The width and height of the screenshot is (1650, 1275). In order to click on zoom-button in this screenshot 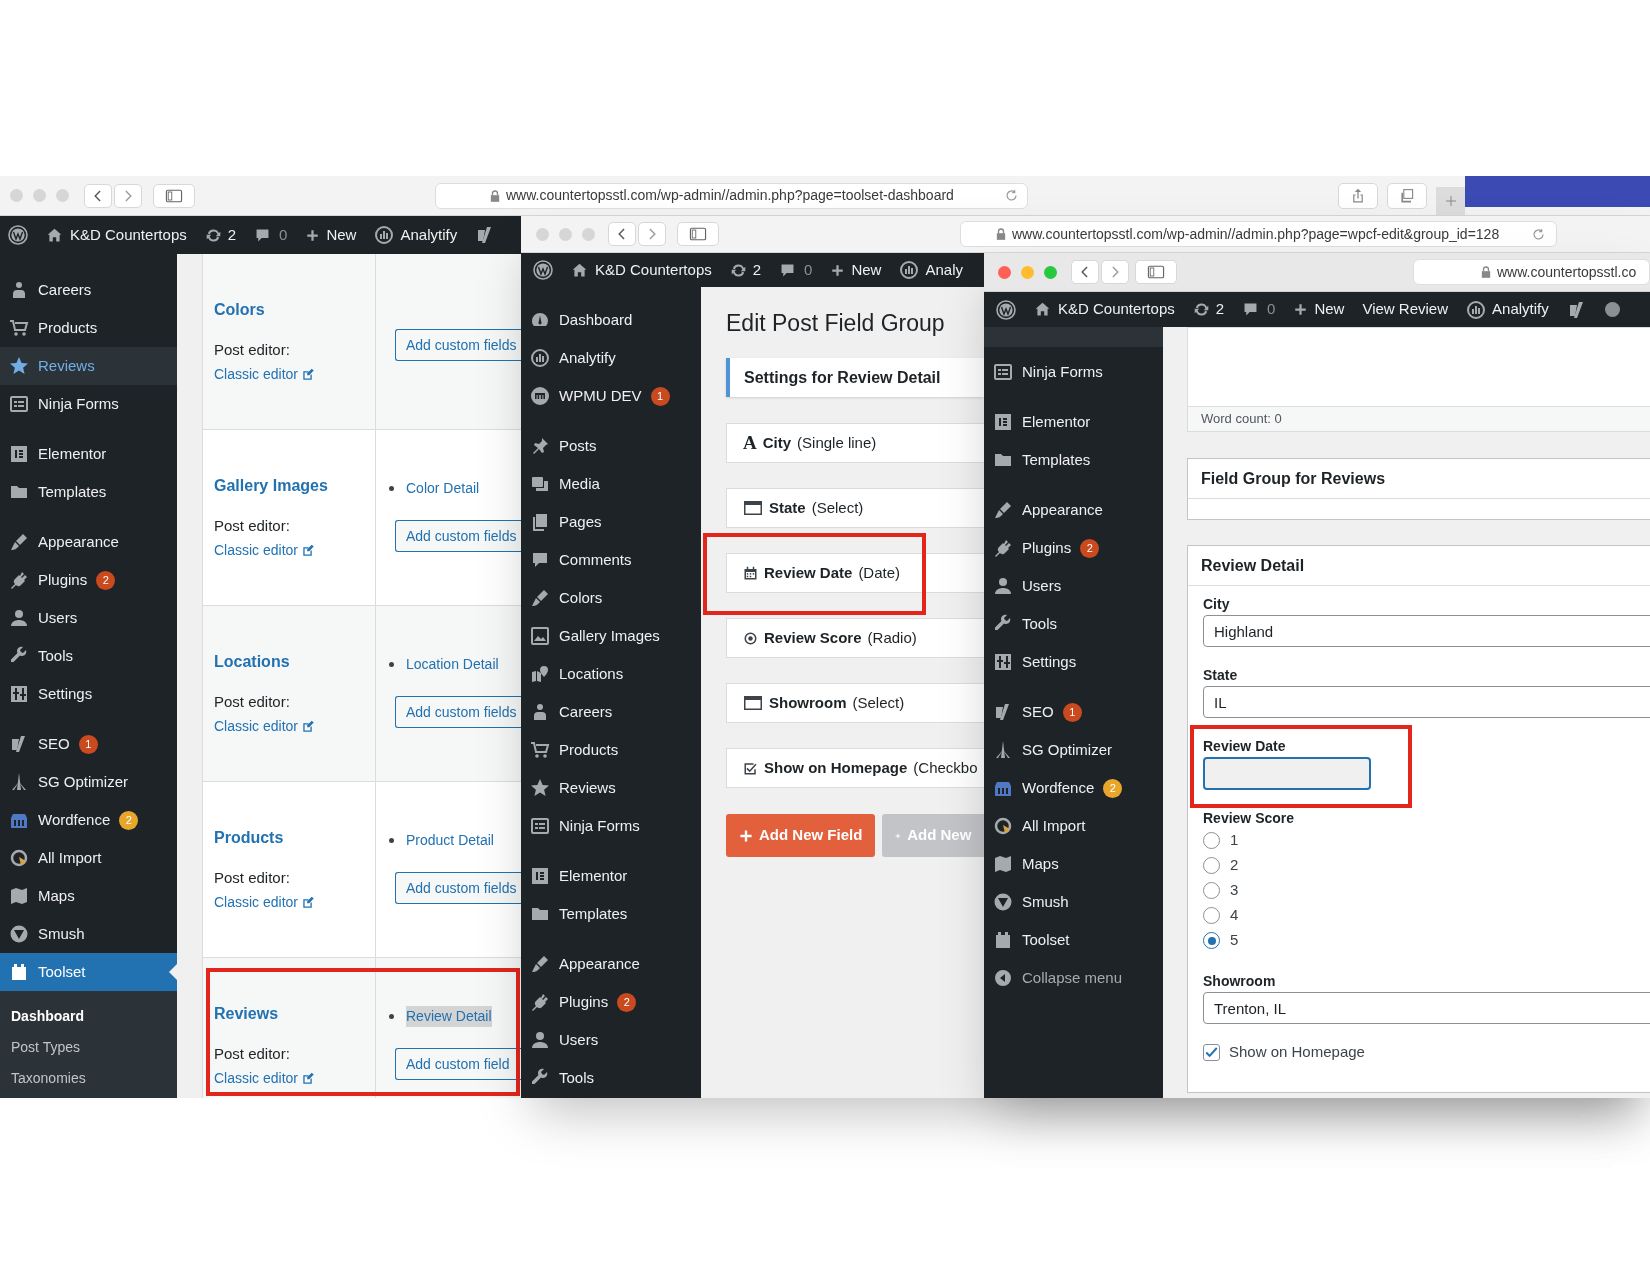, I will do `click(1050, 272)`.